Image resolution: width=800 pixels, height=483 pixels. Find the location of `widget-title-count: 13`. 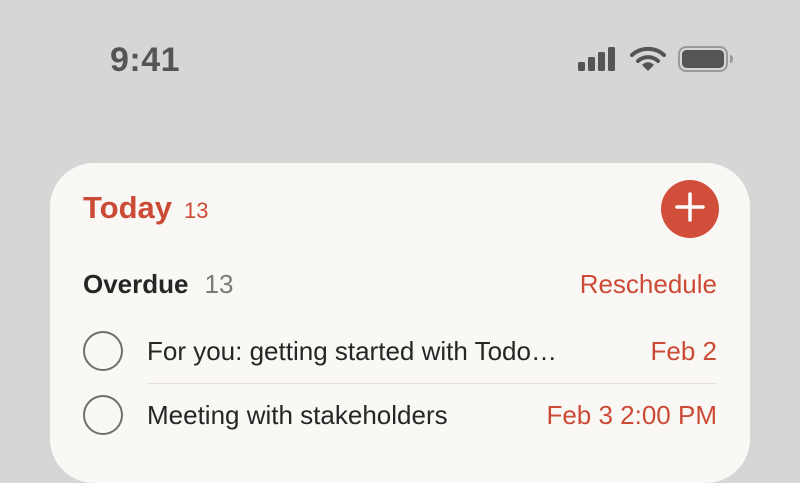

widget-title-count: 13 is located at coordinates (196, 210).